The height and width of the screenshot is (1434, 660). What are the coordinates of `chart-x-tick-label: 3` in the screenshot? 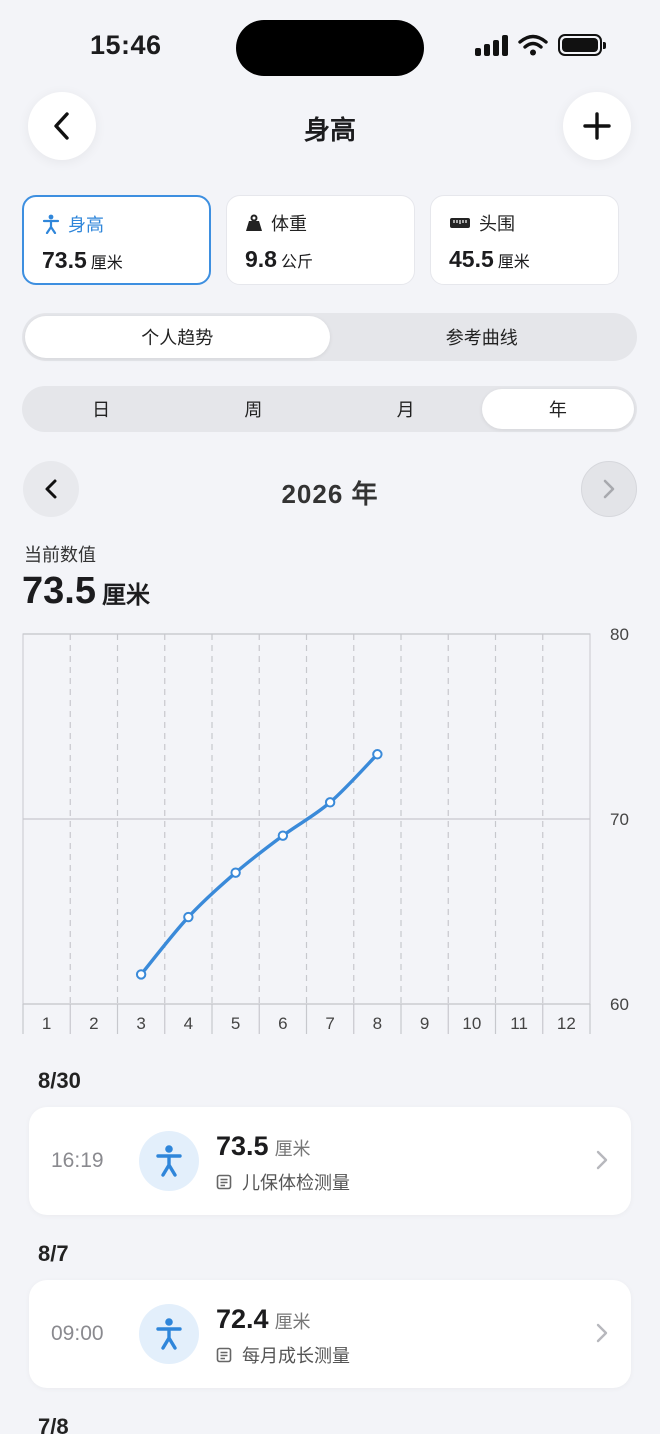 It's located at (140, 1023).